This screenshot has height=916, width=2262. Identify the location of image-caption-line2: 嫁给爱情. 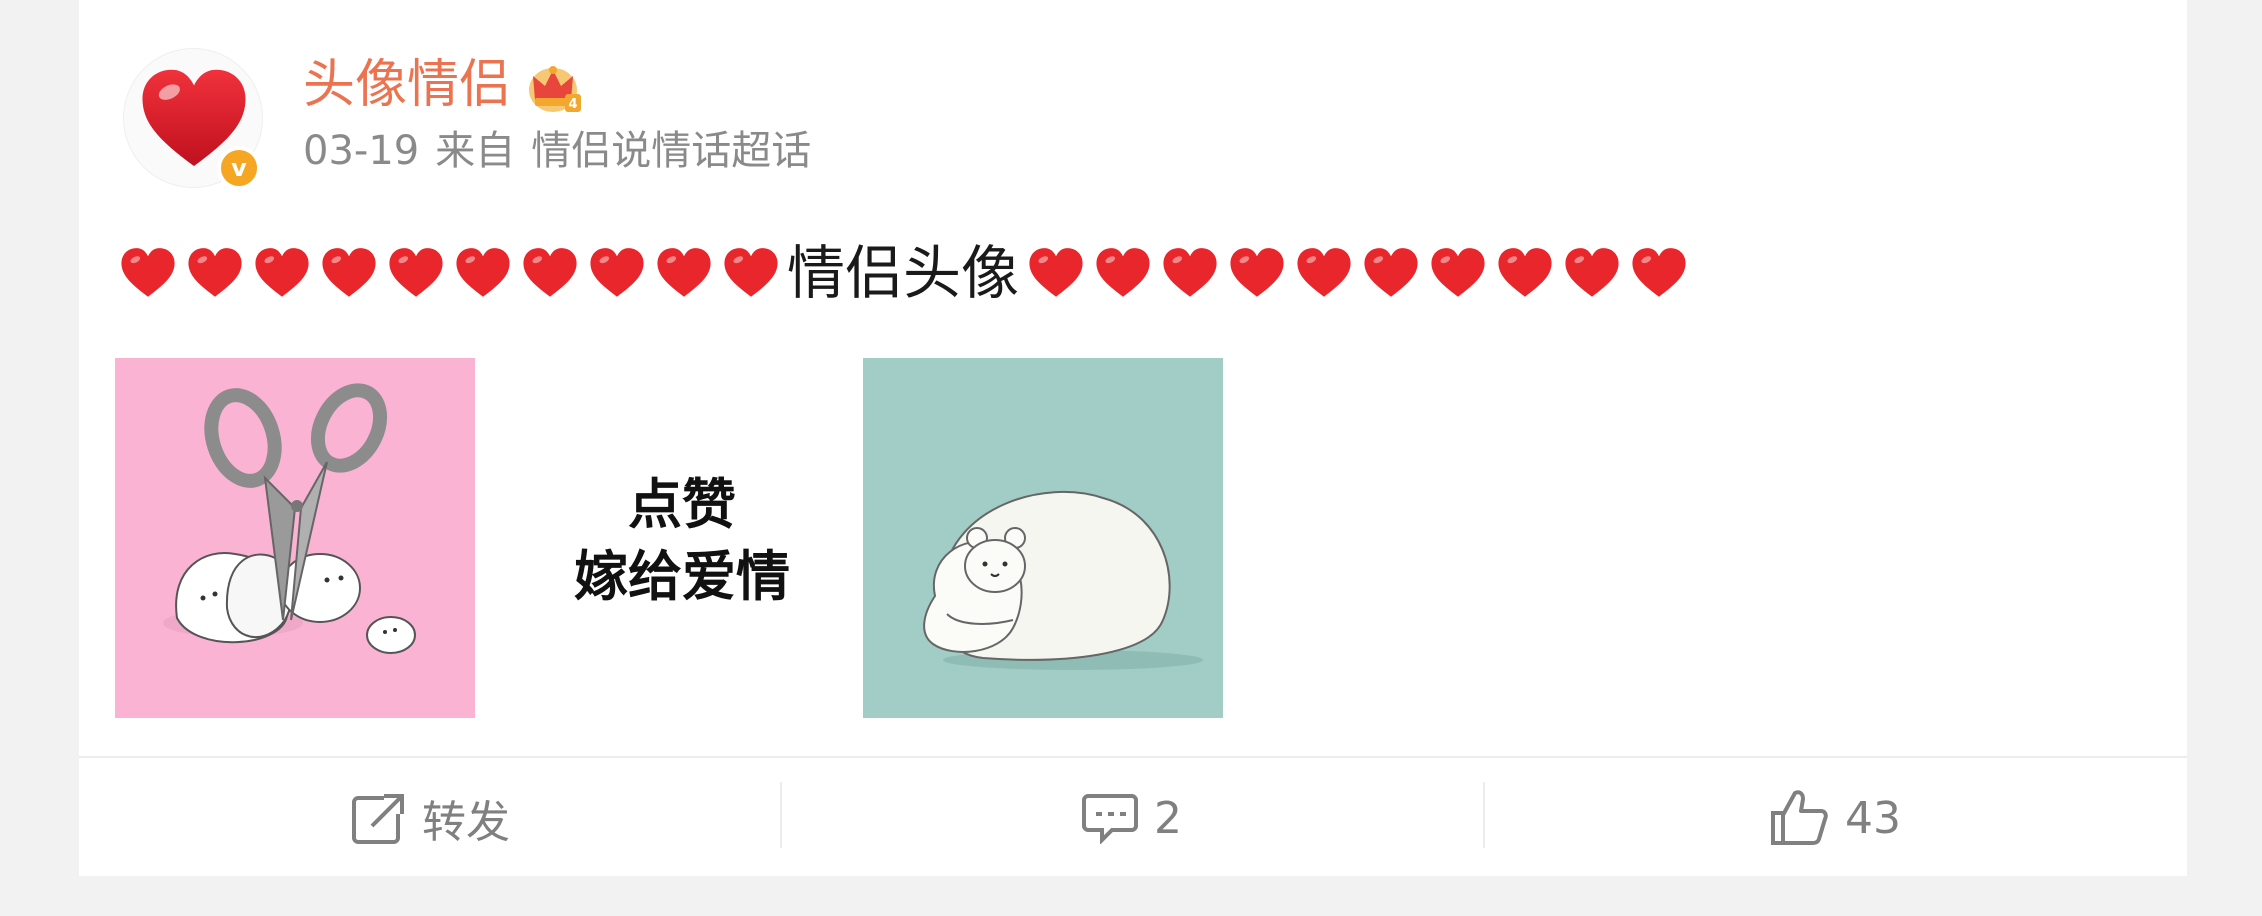
(682, 576).